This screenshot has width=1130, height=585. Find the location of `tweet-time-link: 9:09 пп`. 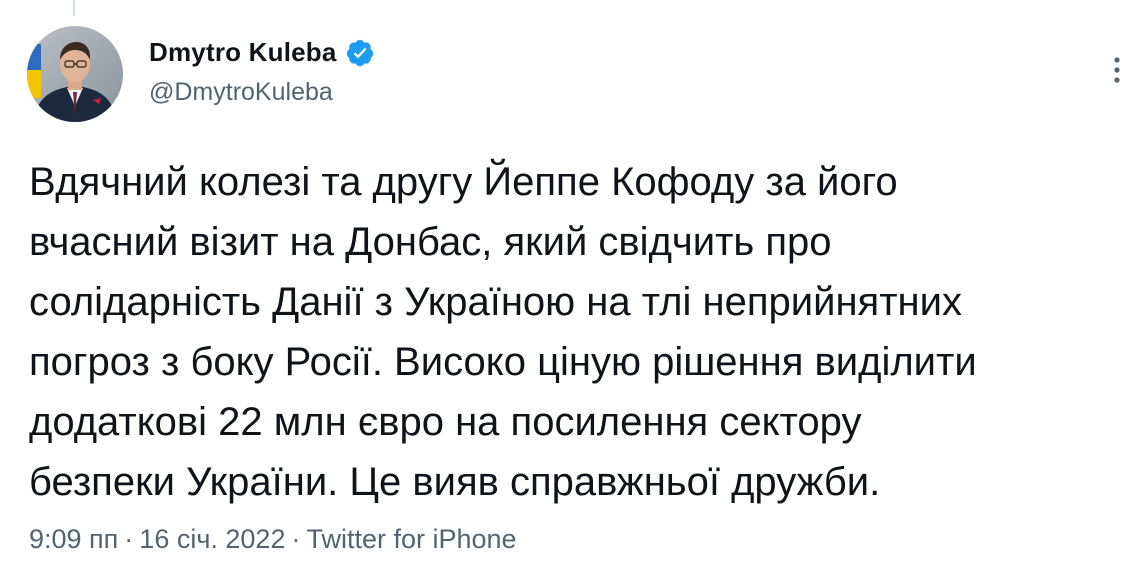

tweet-time-link: 9:09 пп is located at coordinates (73, 539).